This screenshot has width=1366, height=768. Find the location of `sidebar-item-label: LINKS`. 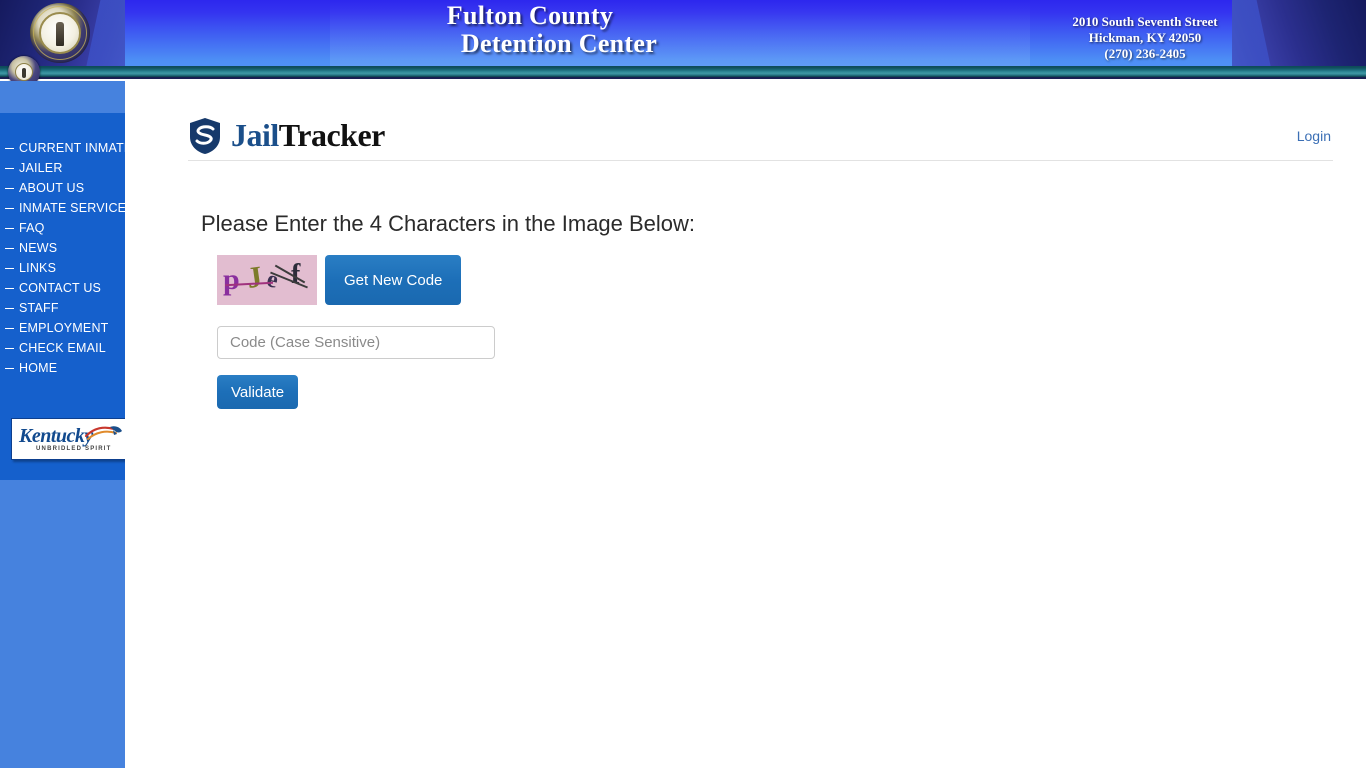

sidebar-item-label: LINKS is located at coordinates (38, 268).